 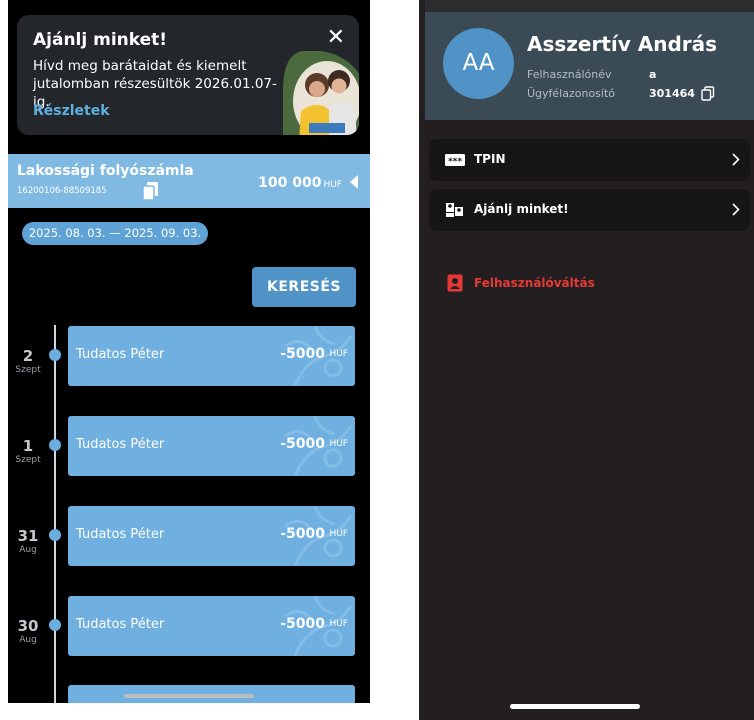 I want to click on close-icon: ✕, so click(x=336, y=38).